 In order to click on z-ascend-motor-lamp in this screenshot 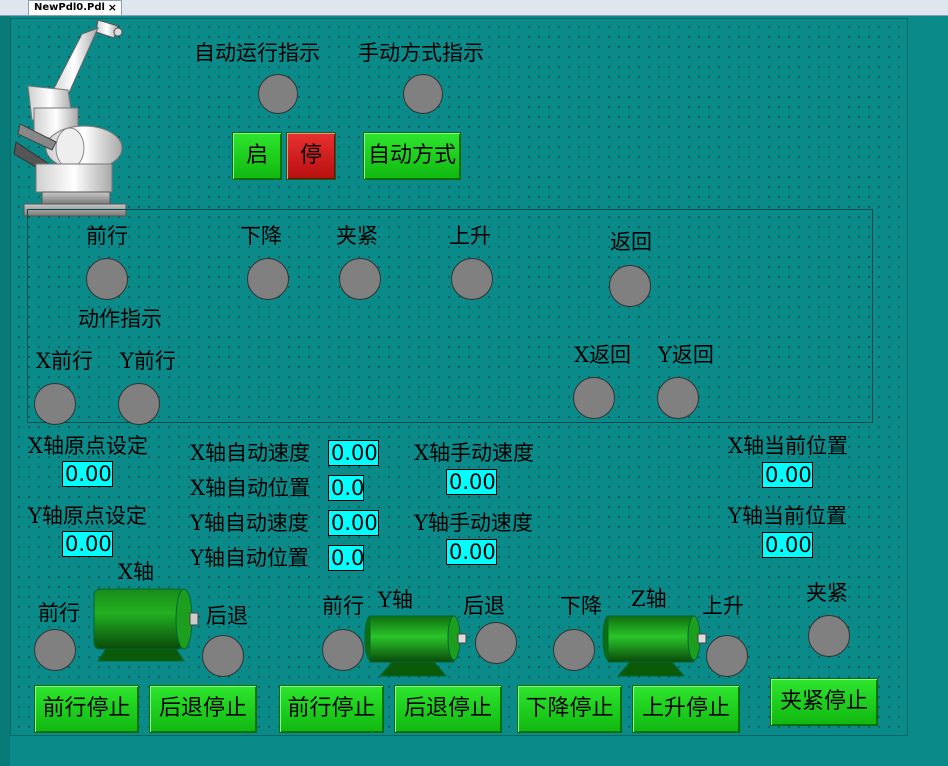, I will do `click(727, 656)`.